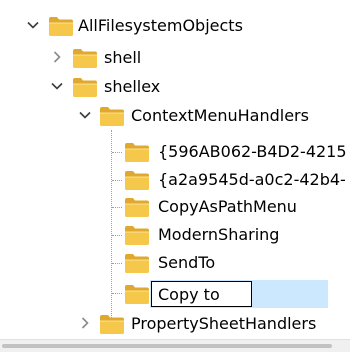  What do you see at coordinates (132, 86) in the screenshot?
I see `tree-item-label: shellex` at bounding box center [132, 86].